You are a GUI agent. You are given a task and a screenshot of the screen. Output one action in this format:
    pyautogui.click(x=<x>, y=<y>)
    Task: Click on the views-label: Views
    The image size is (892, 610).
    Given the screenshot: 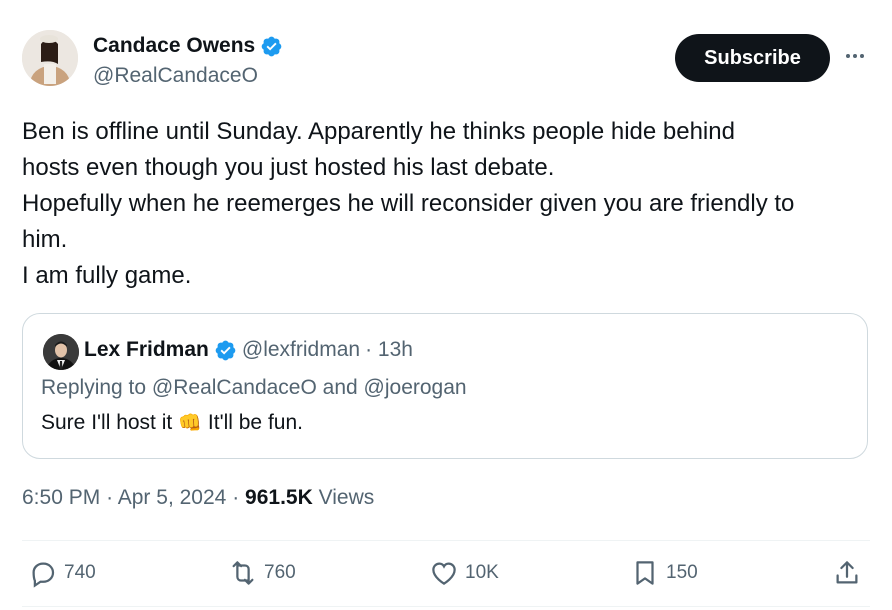 What is the action you would take?
    pyautogui.click(x=346, y=497)
    